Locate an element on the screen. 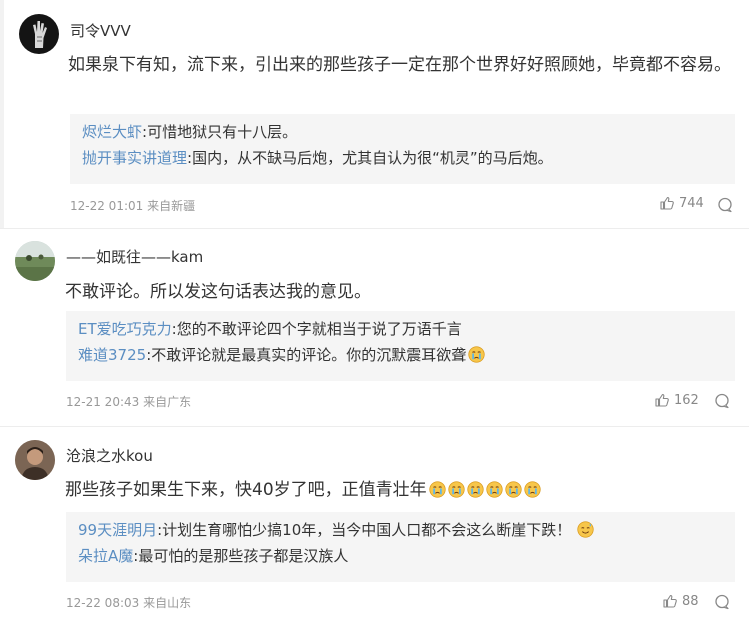 This screenshot has width=749, height=621. like-count: 162 is located at coordinates (686, 400).